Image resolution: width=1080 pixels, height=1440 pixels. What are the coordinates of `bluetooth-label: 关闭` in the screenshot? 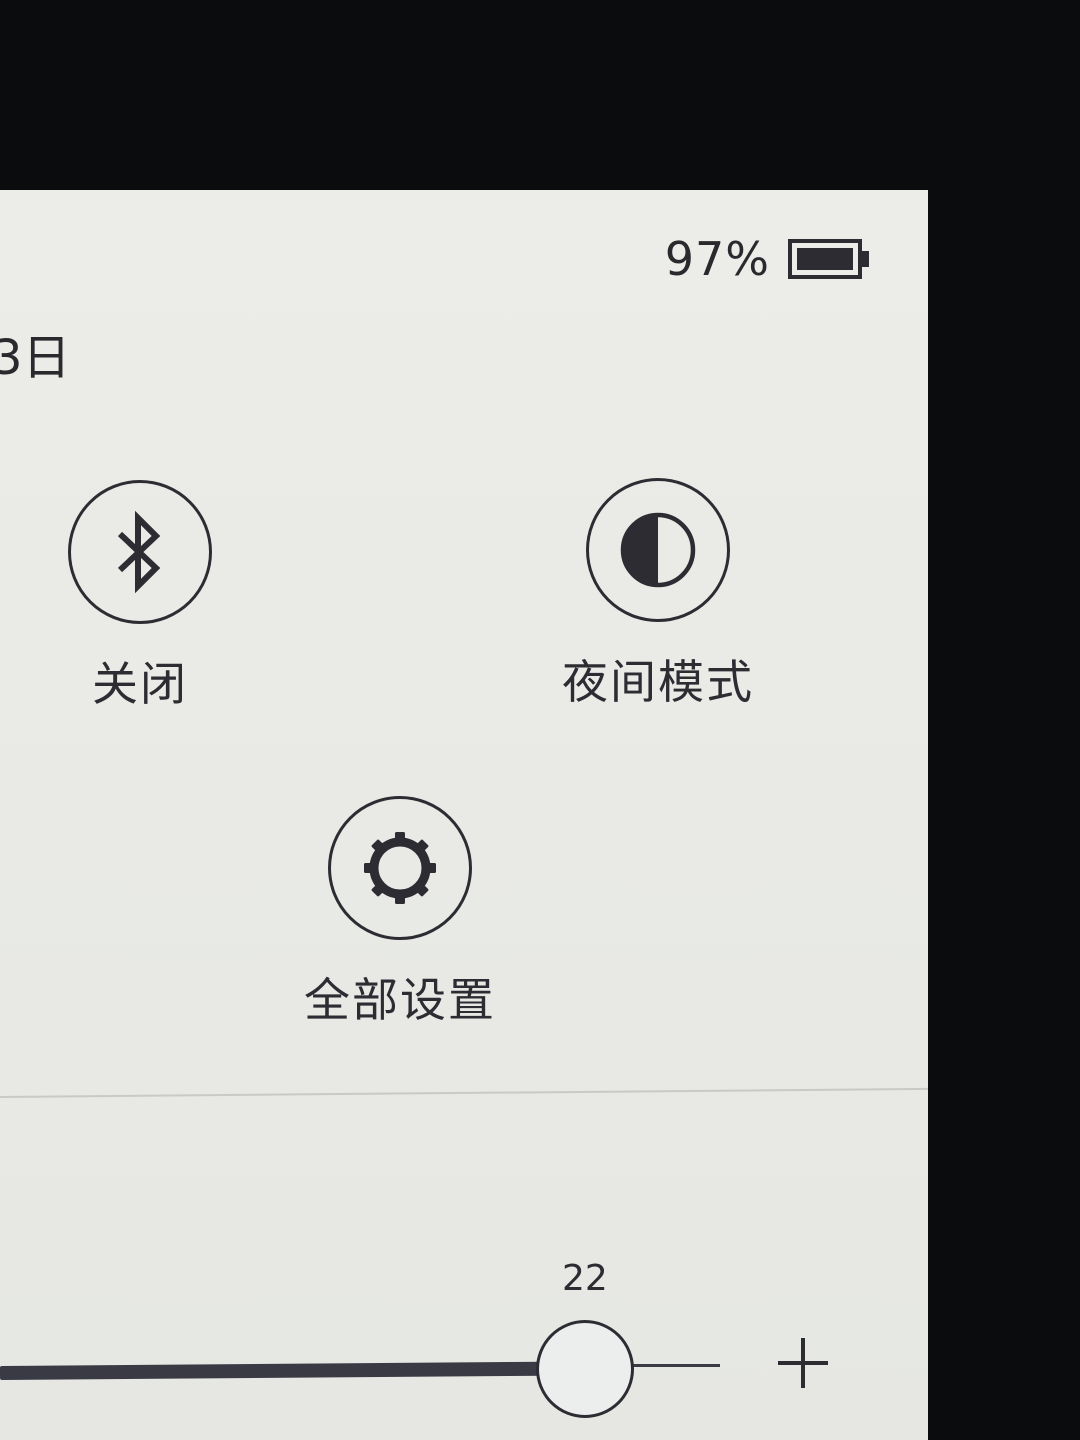 It's located at (140, 684).